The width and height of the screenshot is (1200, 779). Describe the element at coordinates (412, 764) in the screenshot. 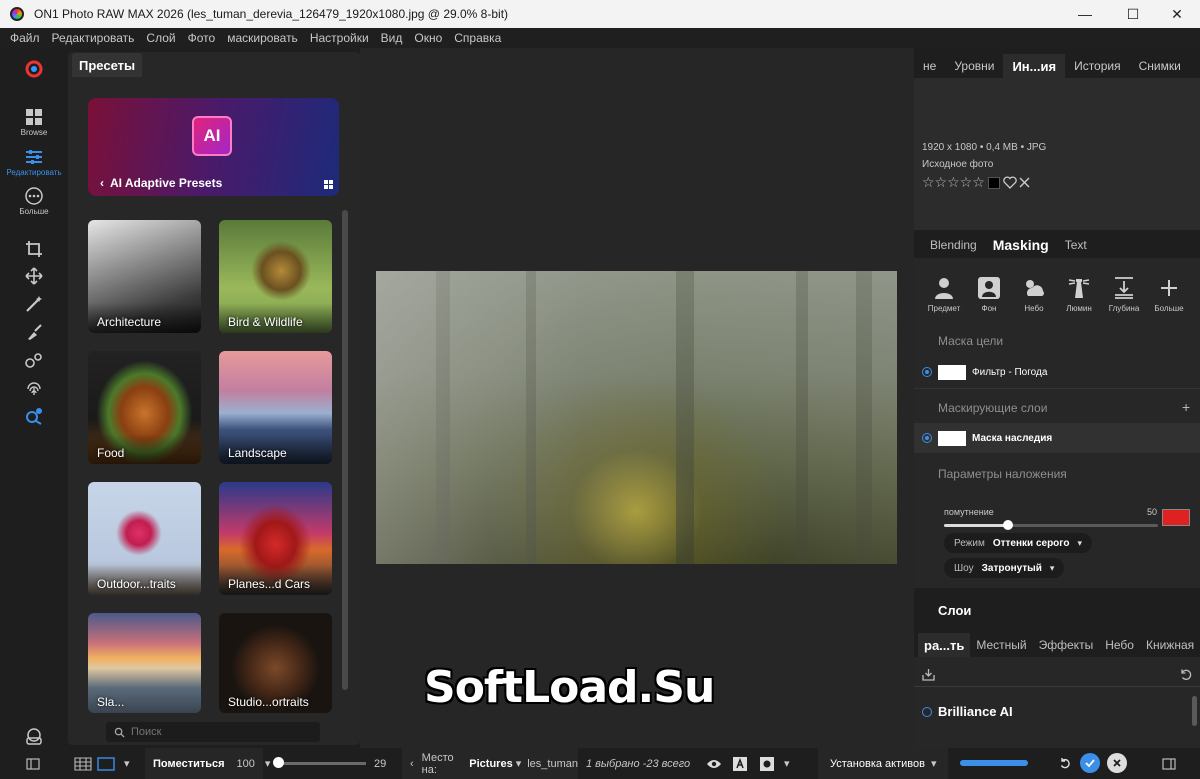

I see `chevron-left-icon: ‹` at that location.